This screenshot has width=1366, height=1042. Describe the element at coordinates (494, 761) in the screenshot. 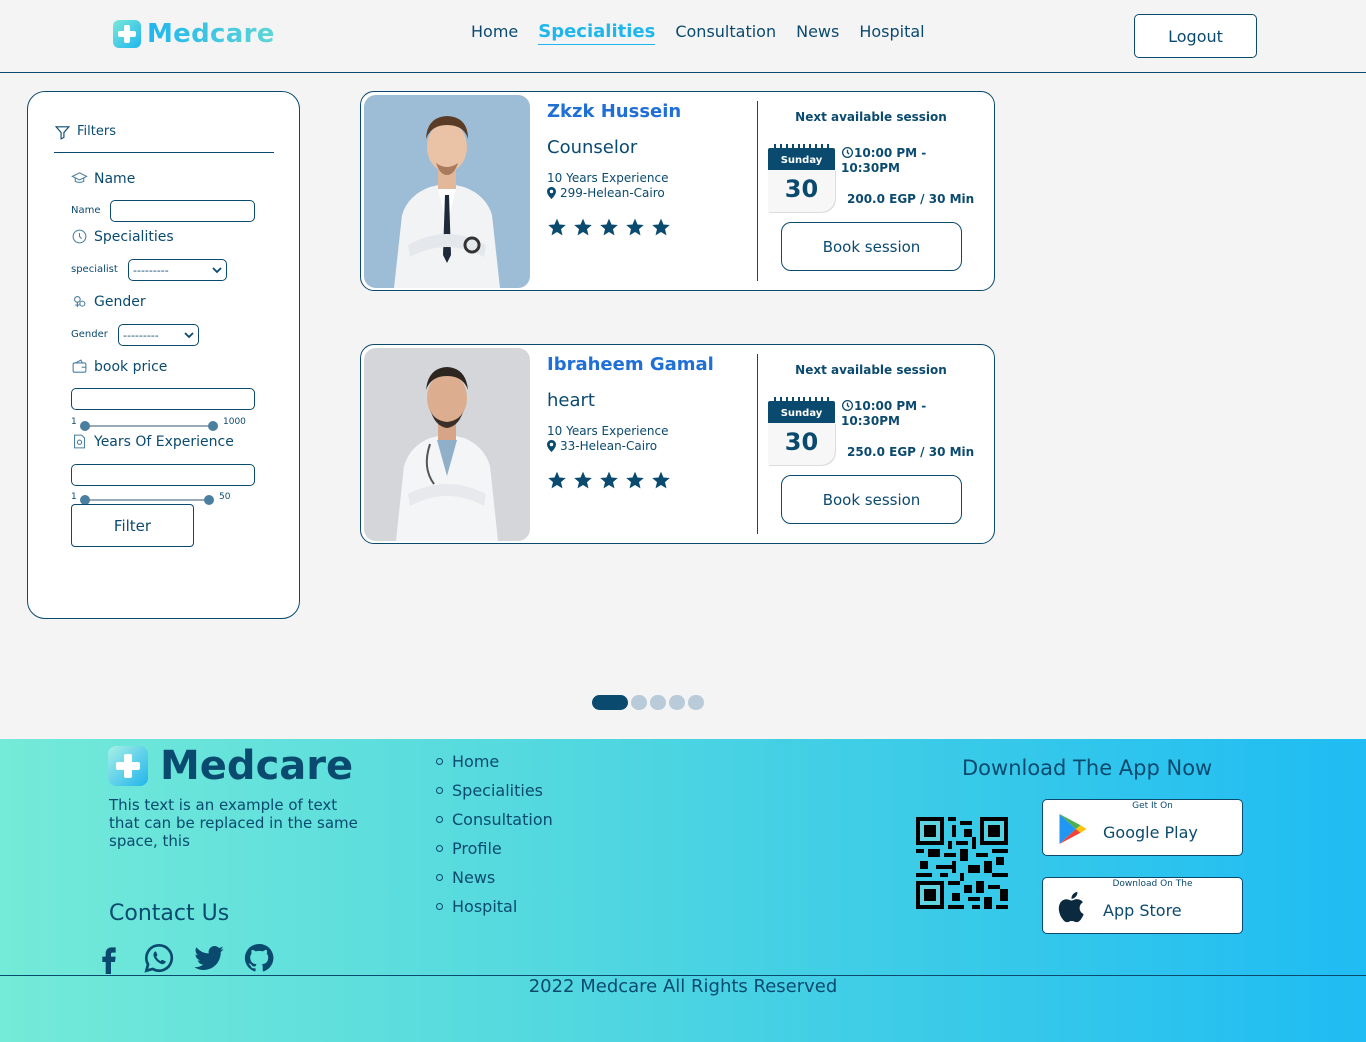

I see `footer-link-home: Home` at that location.